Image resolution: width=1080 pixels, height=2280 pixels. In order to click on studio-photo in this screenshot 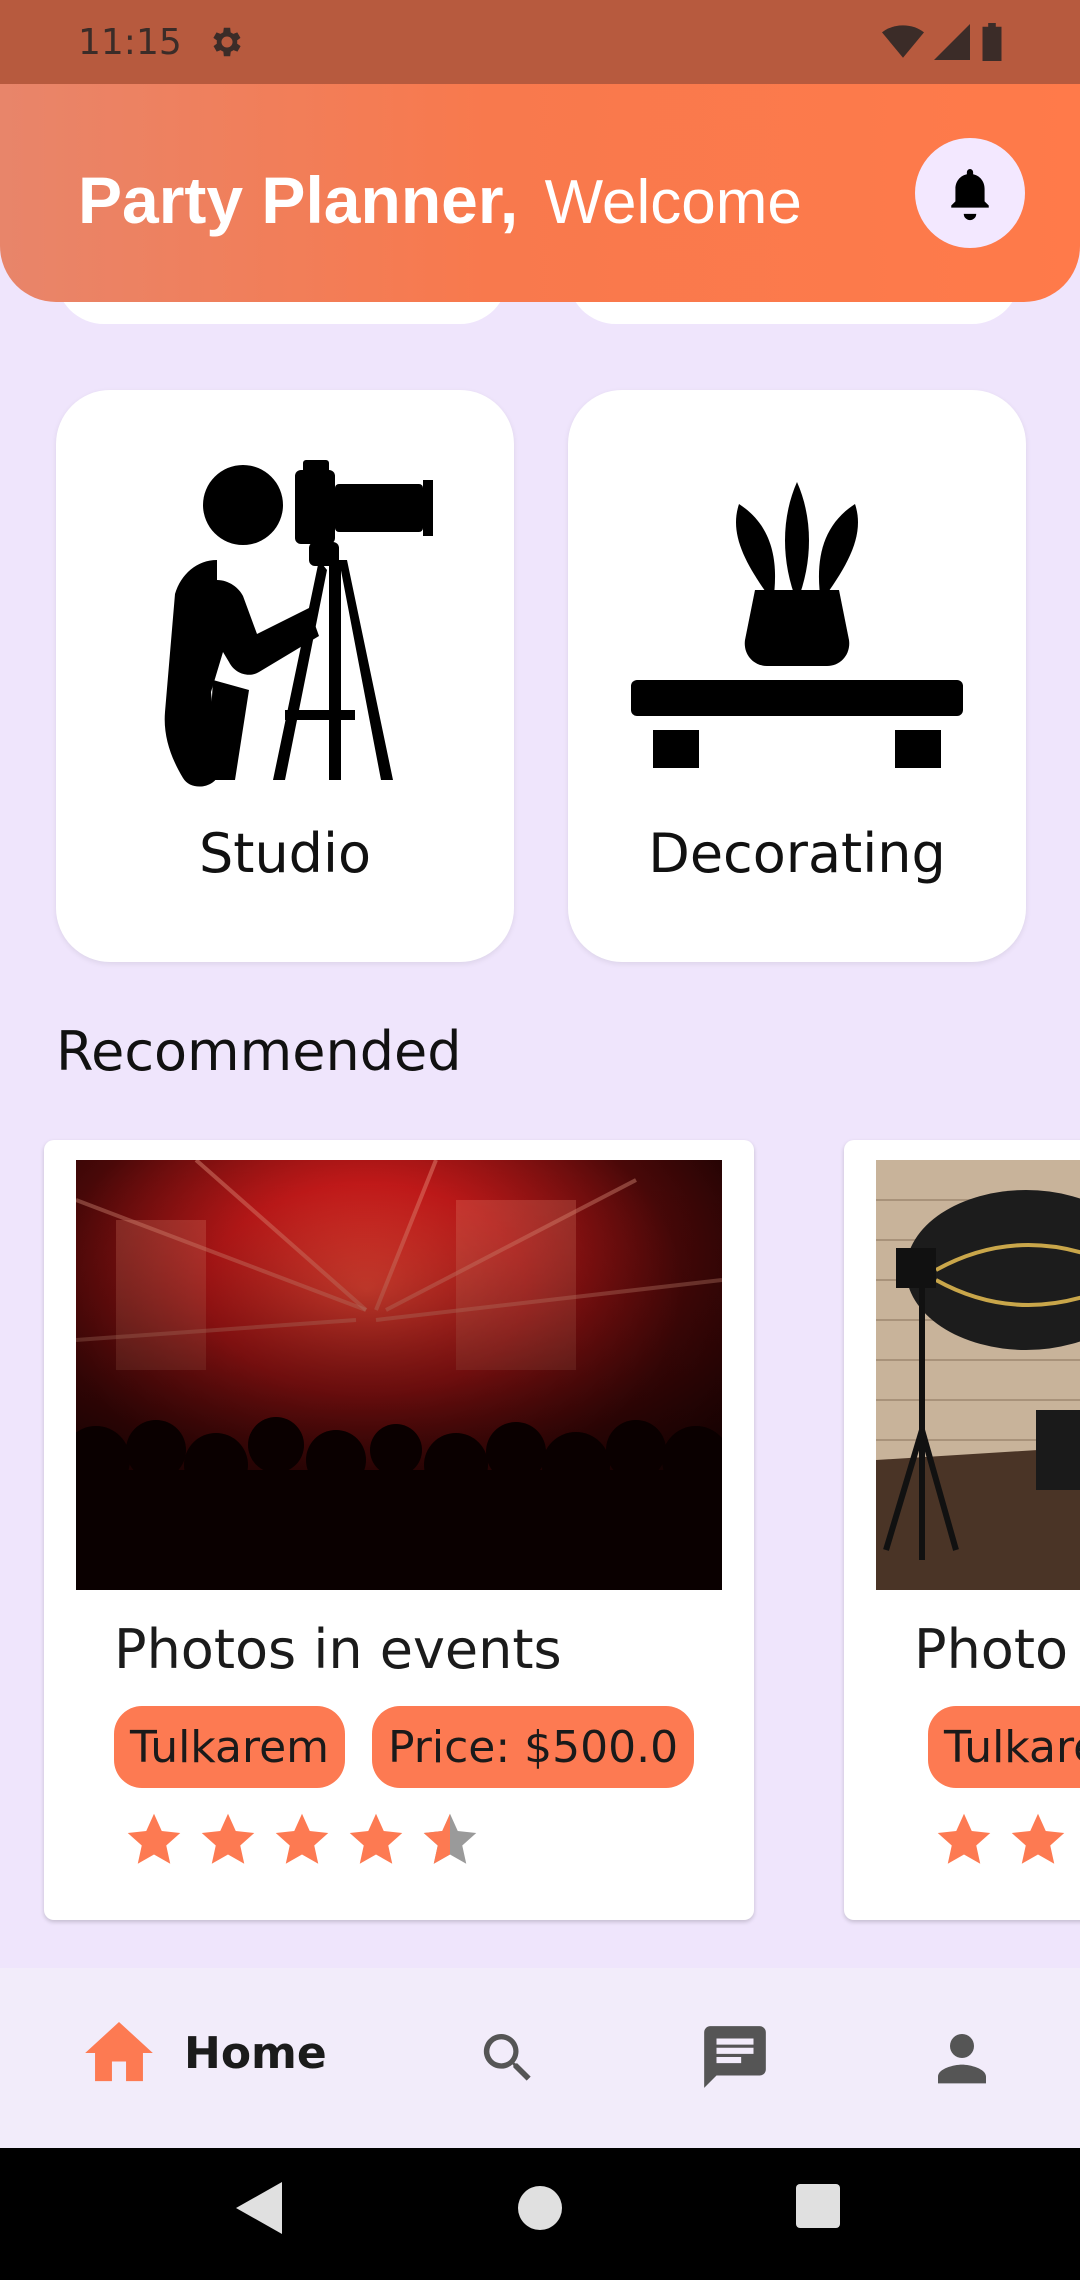, I will do `click(978, 1375)`.